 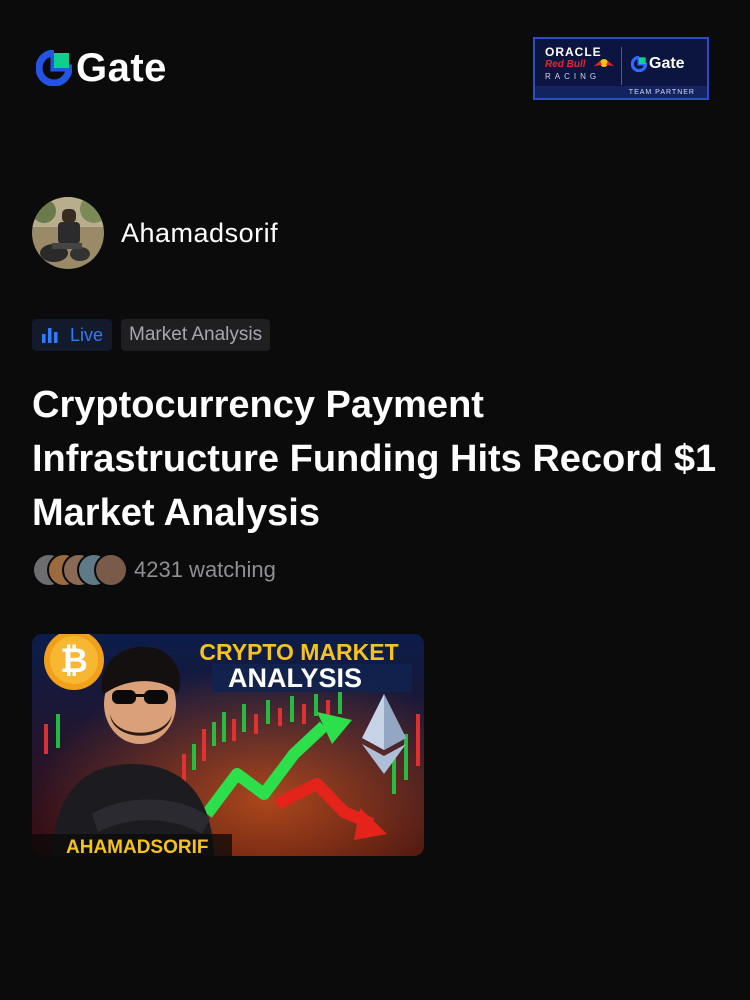 I want to click on live-tag: Live, so click(x=72, y=335).